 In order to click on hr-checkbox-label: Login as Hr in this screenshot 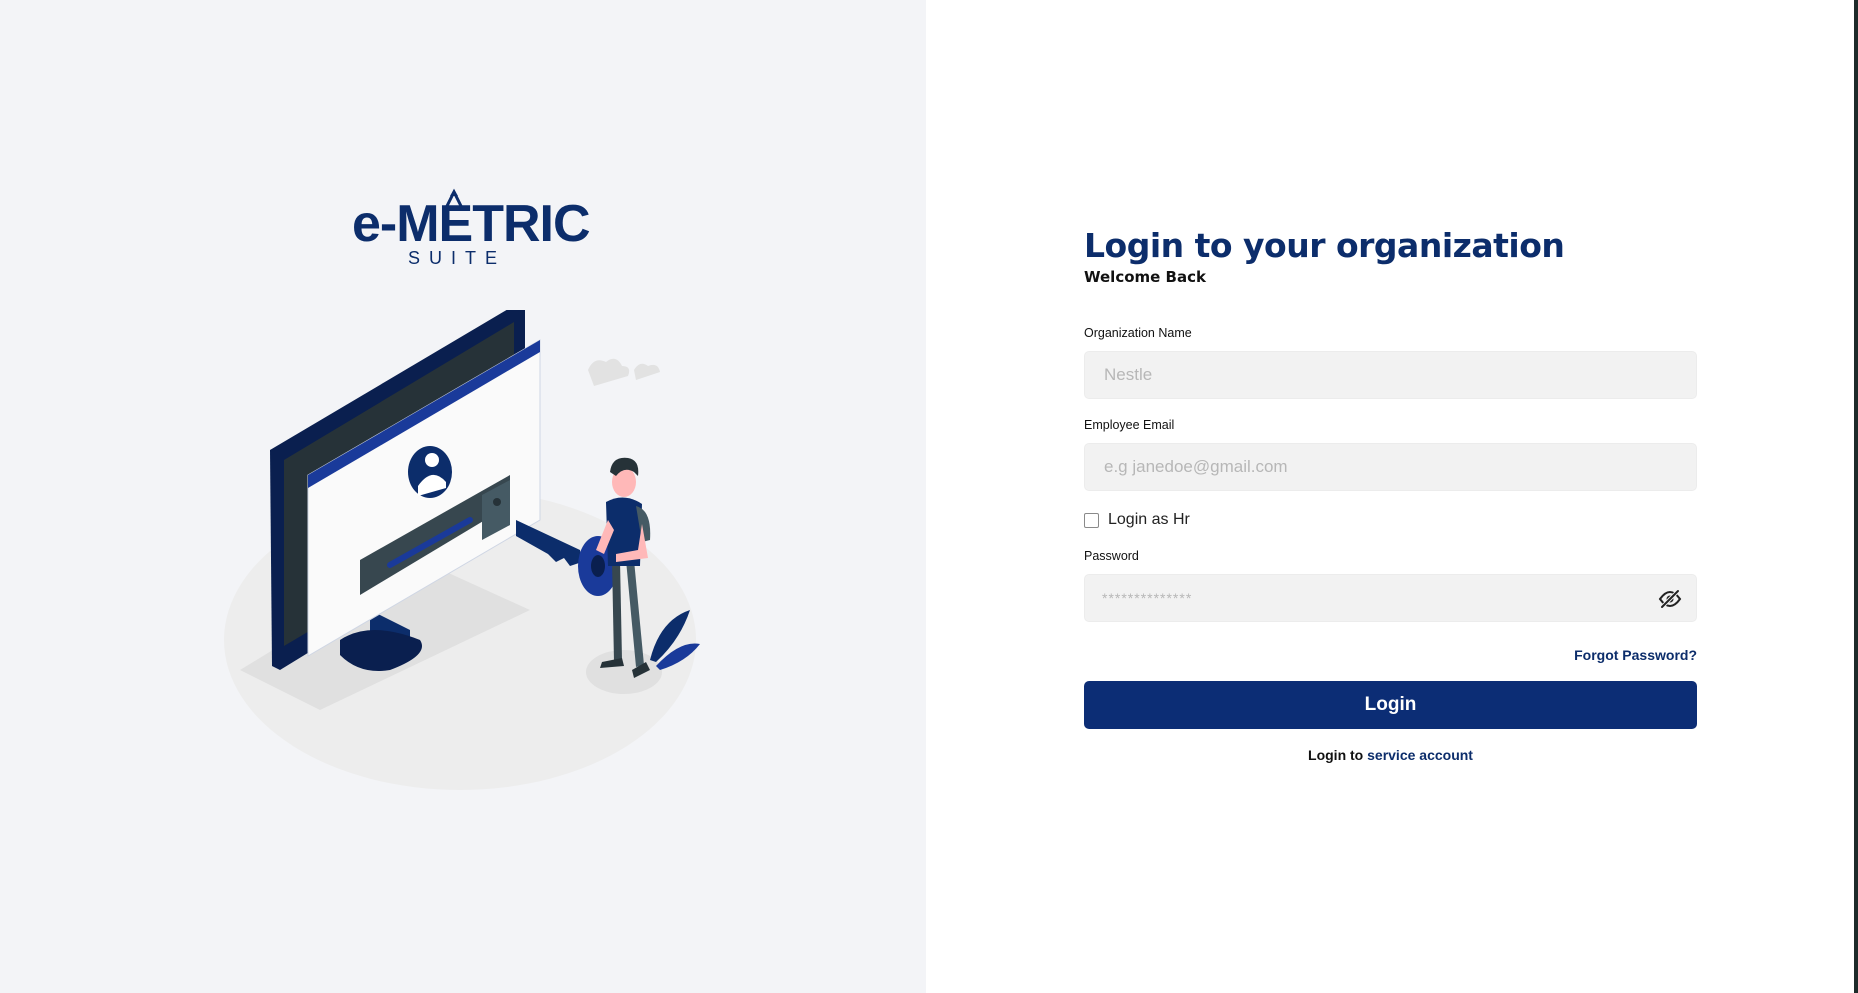, I will do `click(1149, 520)`.